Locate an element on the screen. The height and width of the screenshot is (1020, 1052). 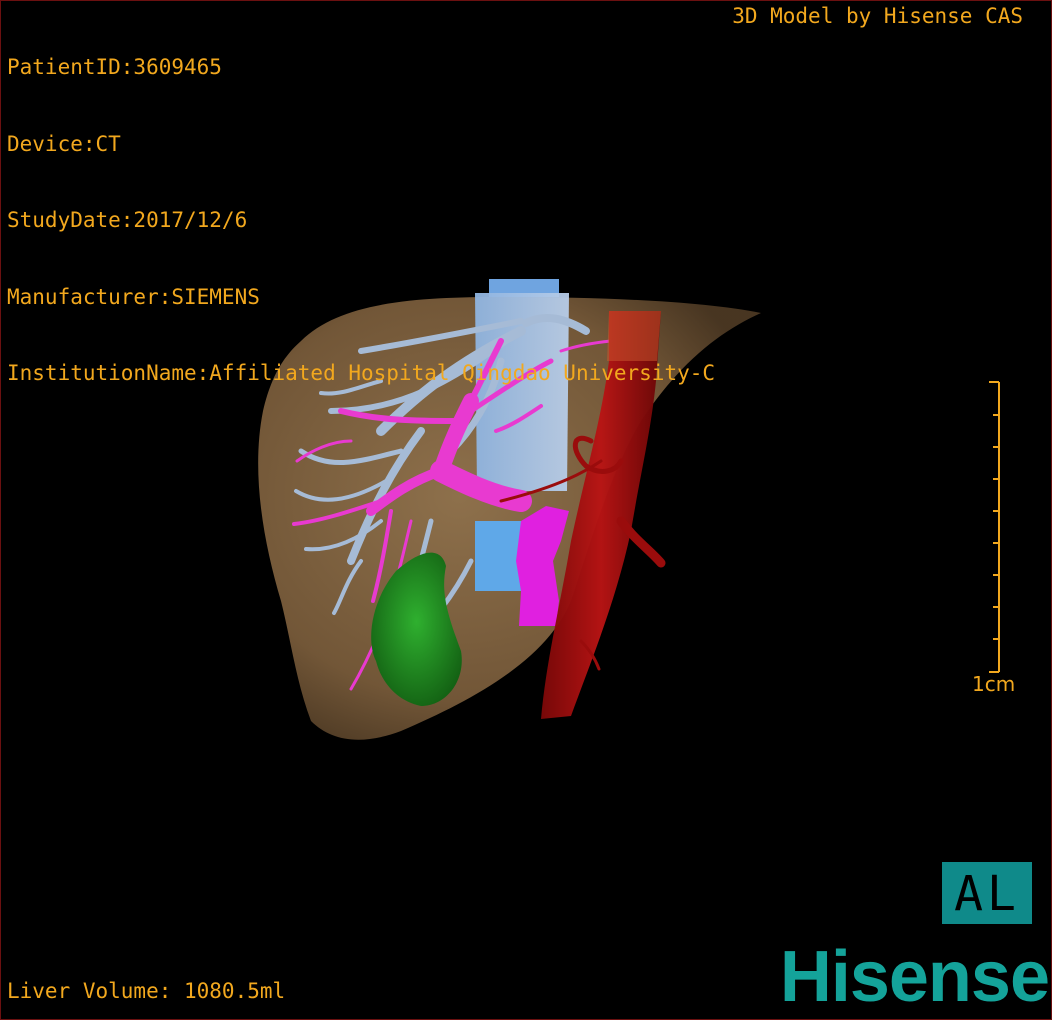
patient-id: PatientID:3609465 is located at coordinates (114, 67).